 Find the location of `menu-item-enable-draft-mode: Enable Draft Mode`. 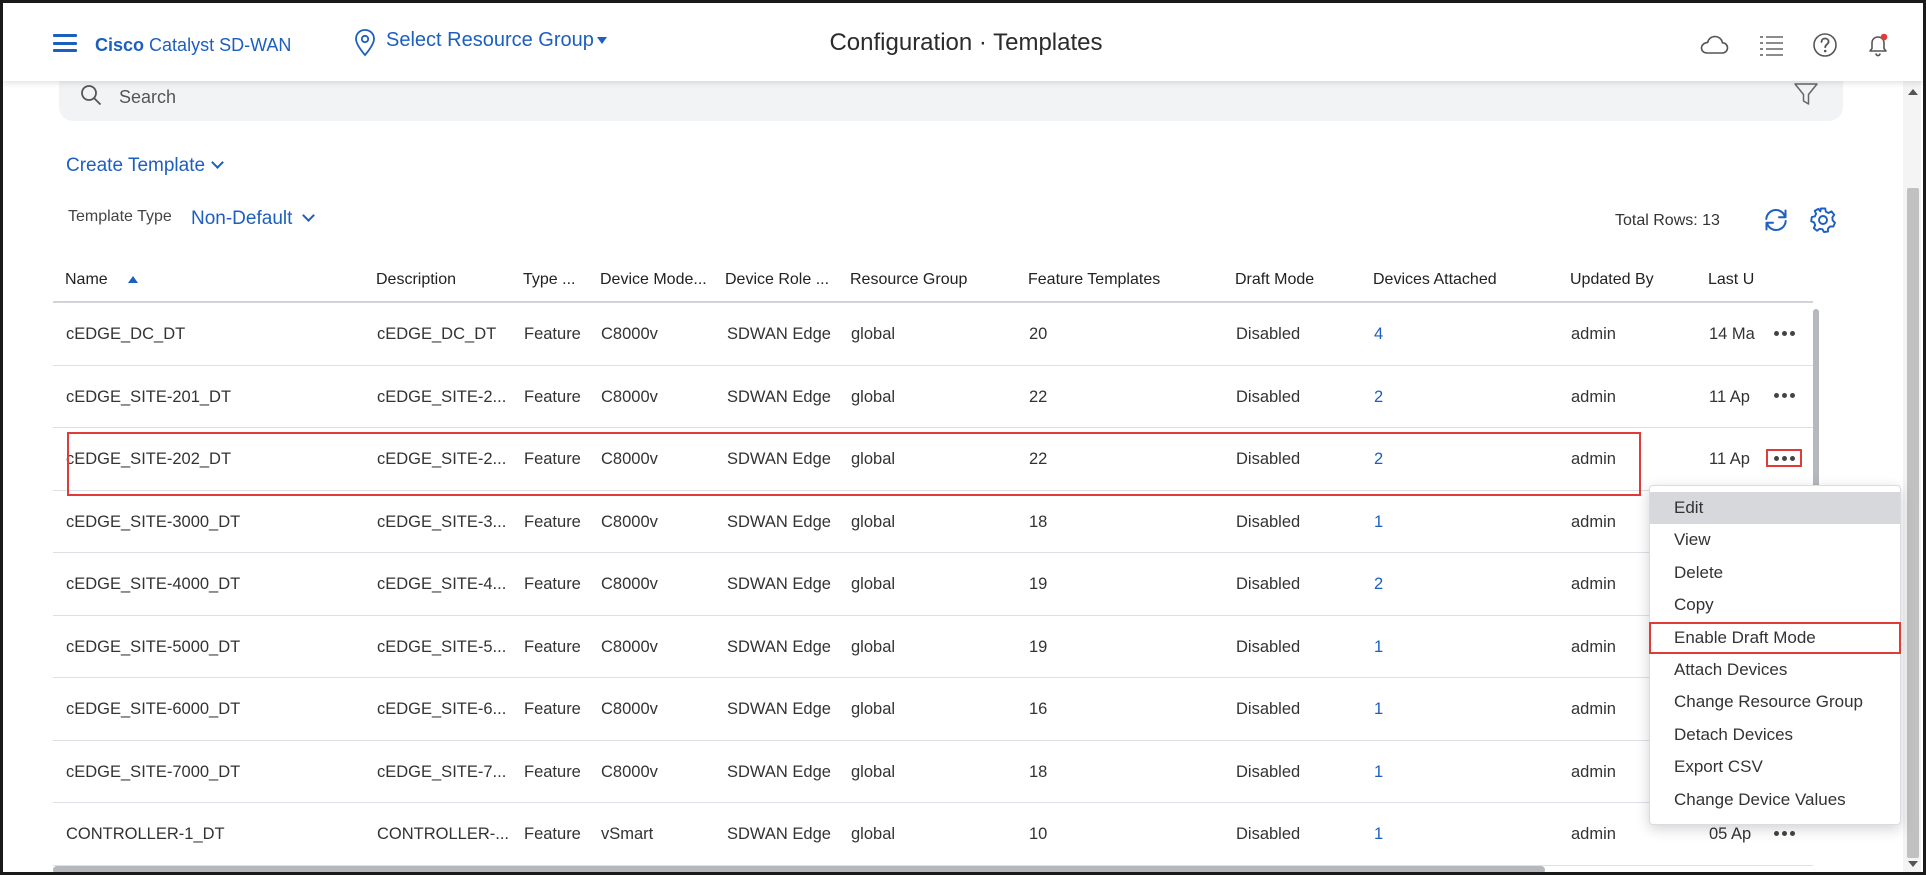

menu-item-enable-draft-mode: Enable Draft Mode is located at coordinates (1775, 637).